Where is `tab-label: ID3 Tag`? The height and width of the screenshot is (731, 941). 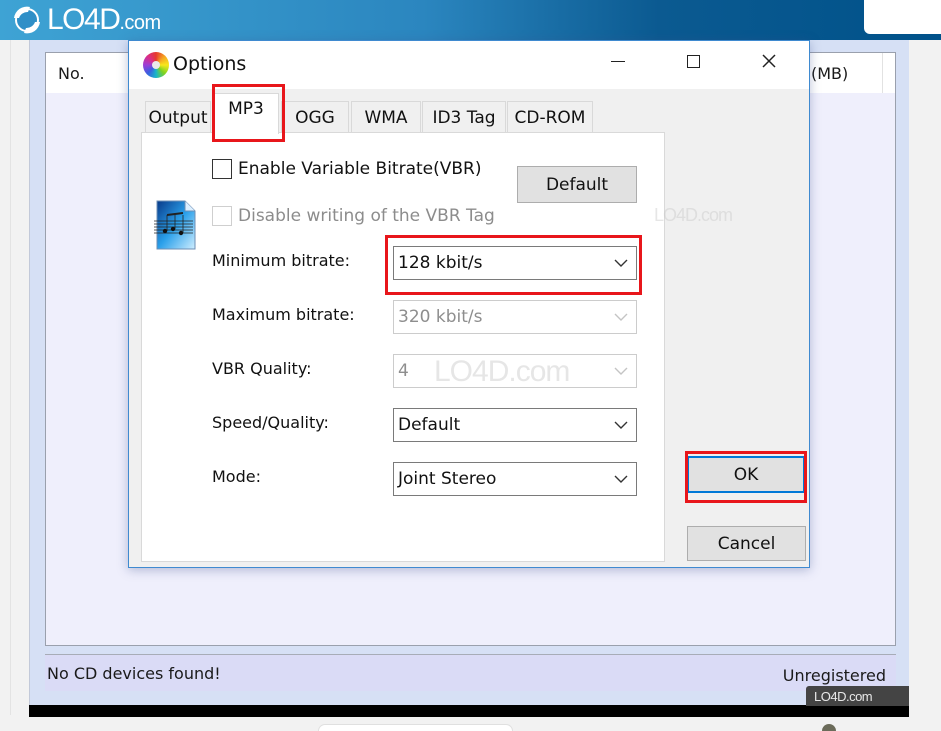
tab-label: ID3 Tag is located at coordinates (464, 117).